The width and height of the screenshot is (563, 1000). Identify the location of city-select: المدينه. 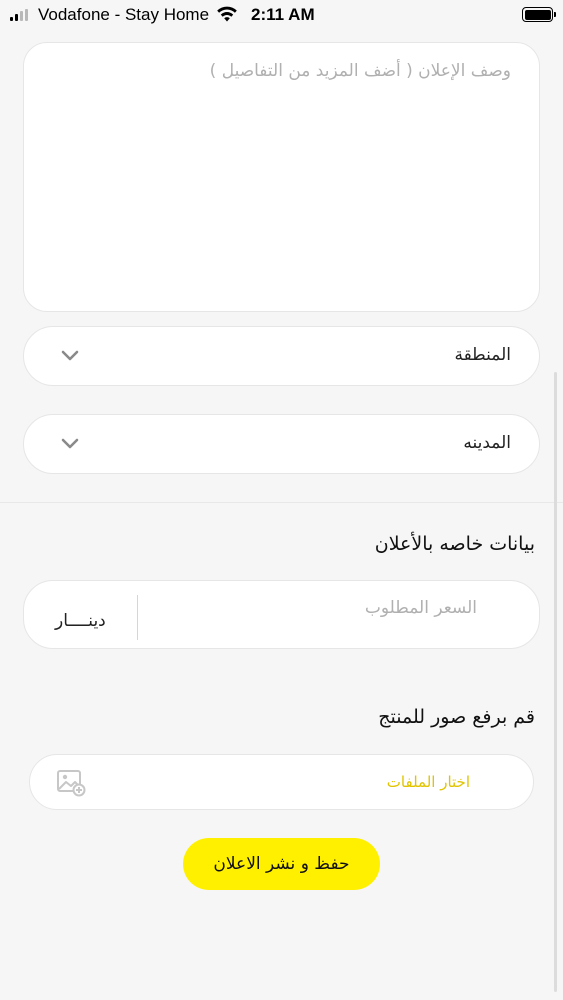
(281, 444).